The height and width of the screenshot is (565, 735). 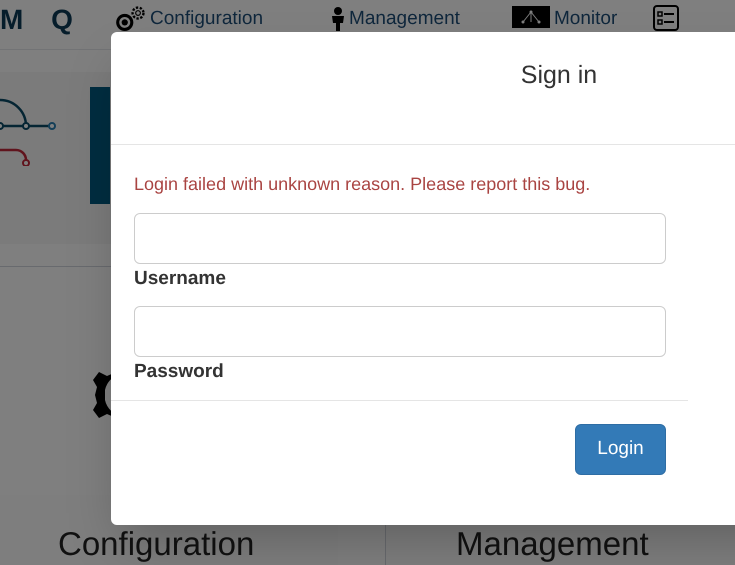 I want to click on tile-title: Configuration, so click(x=156, y=544).